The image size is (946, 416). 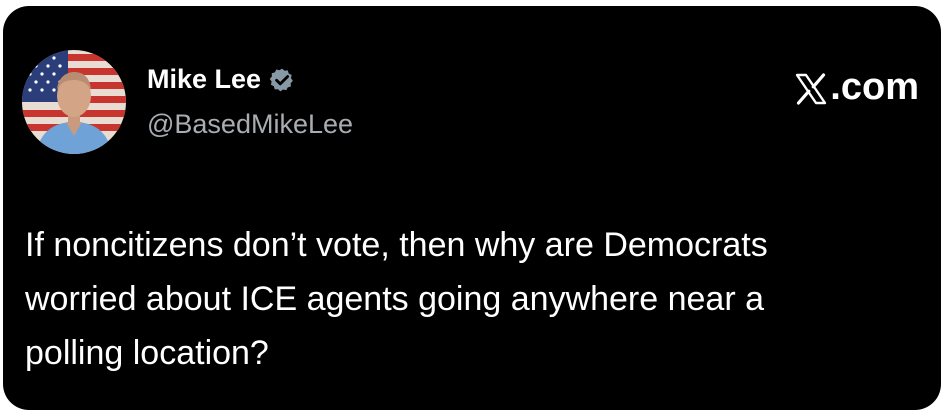 I want to click on brand-mark: .com, so click(x=857, y=87).